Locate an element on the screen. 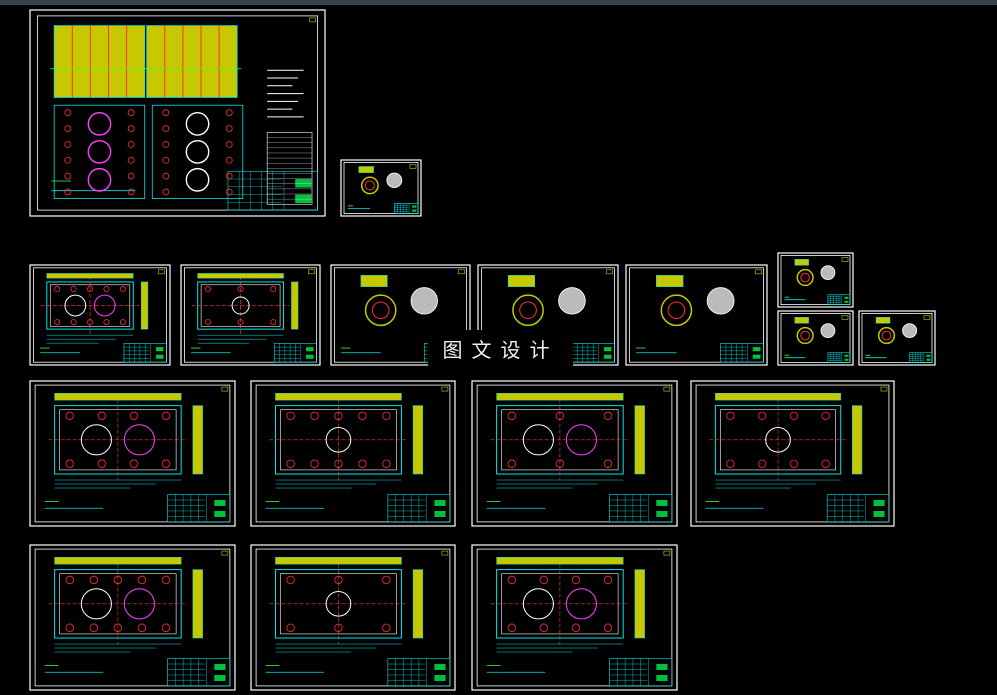 The image size is (997, 695). part-bore is located at coordinates (369, 185).